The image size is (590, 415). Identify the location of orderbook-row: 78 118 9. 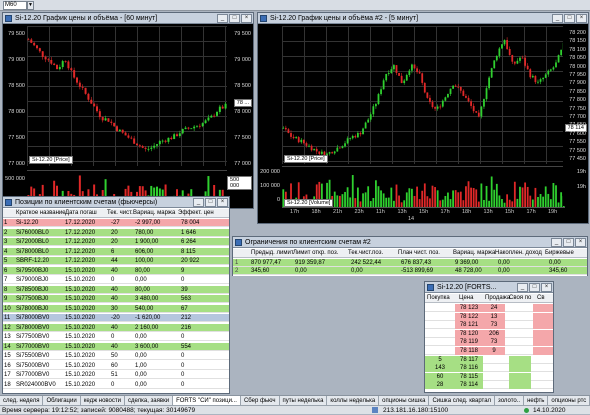
(489, 351).